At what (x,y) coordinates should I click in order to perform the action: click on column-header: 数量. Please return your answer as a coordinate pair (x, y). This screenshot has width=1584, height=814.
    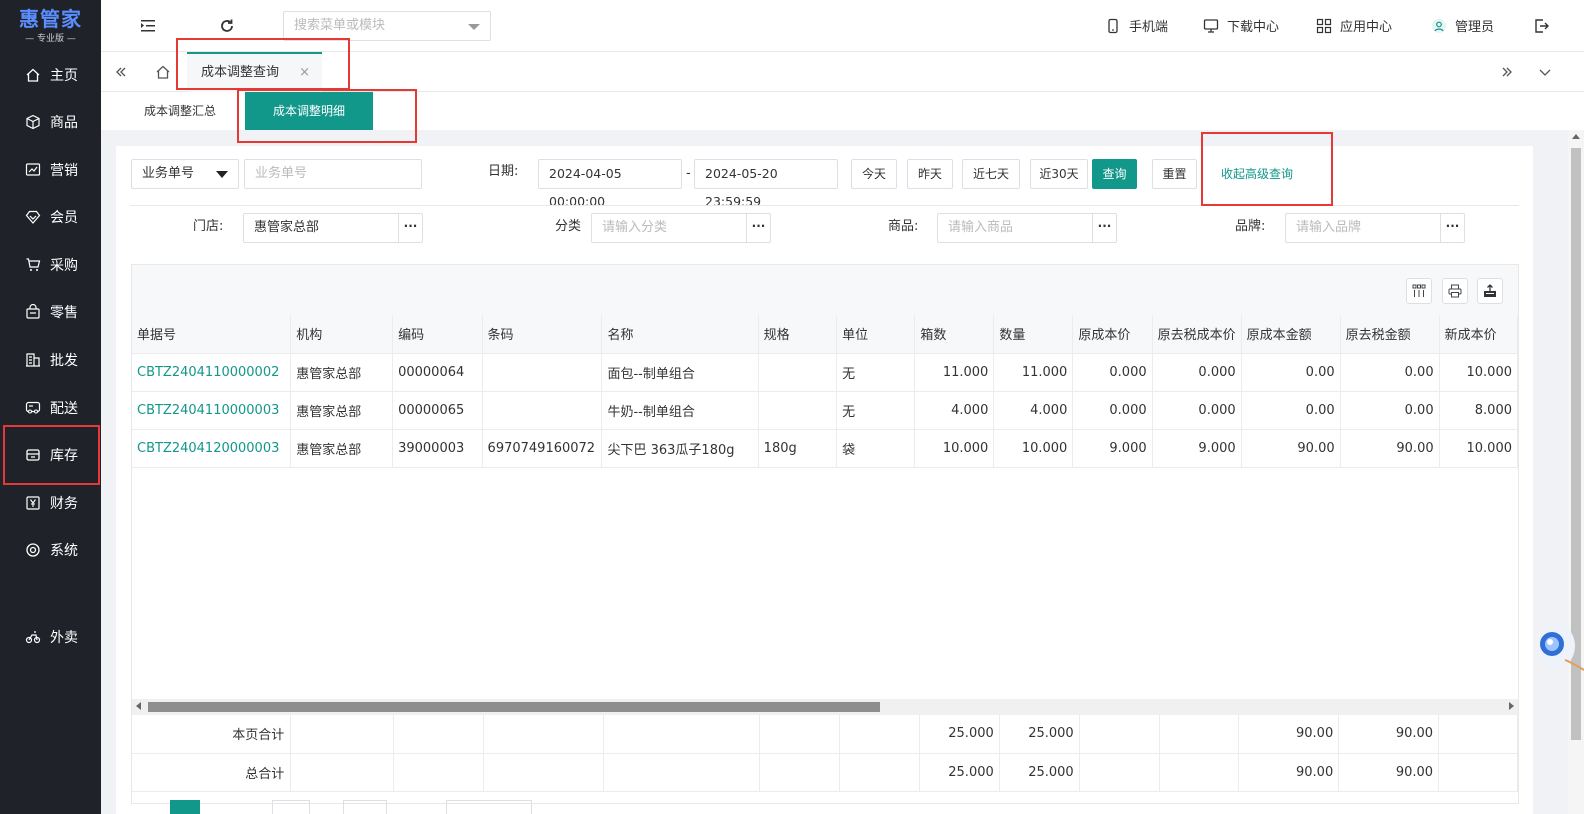
    Looking at the image, I should click on (1033, 334).